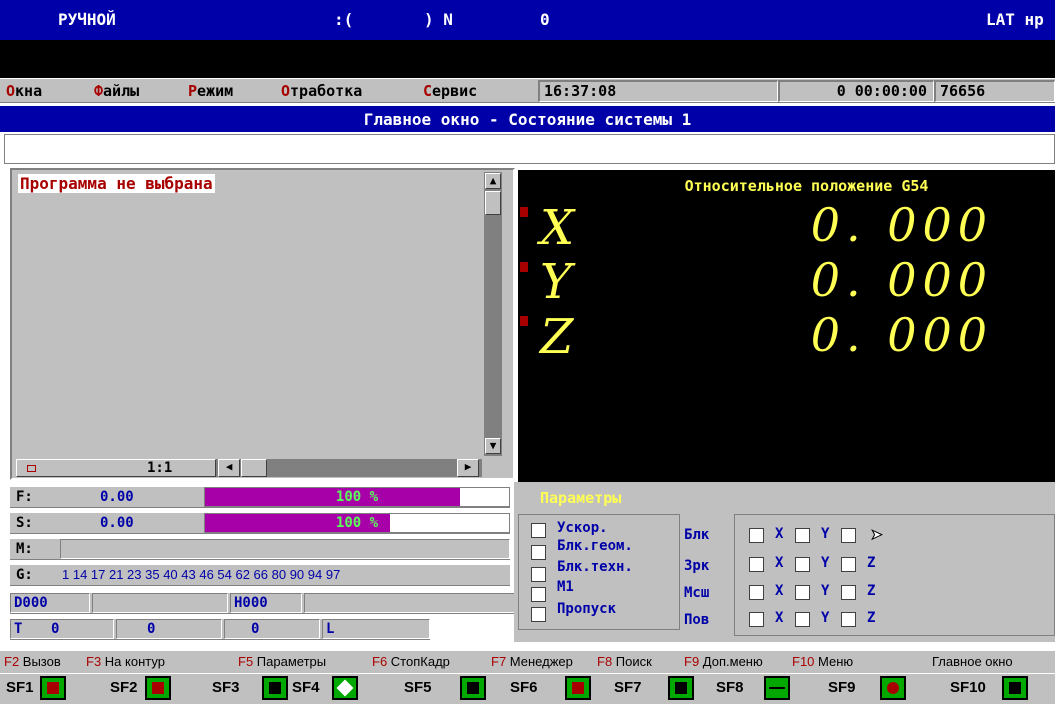 This screenshot has width=1055, height=704. What do you see at coordinates (756, 592) in the screenshot?
I see `checkbox-scale-x` at bounding box center [756, 592].